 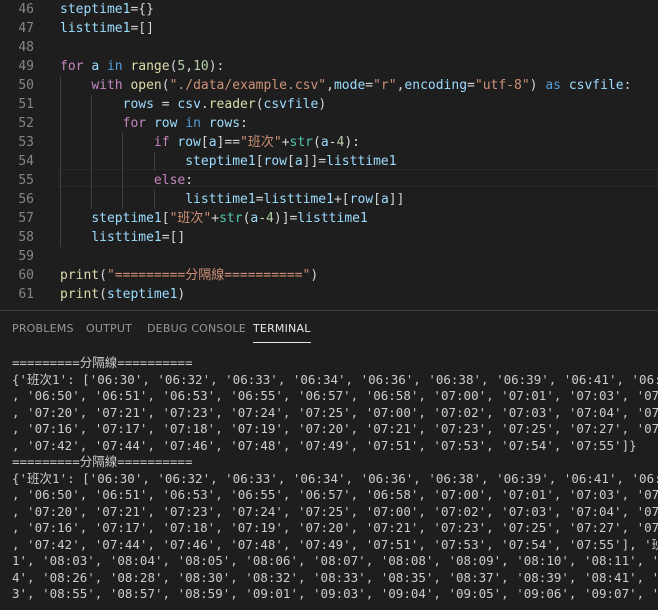 I want to click on code-token: "=========分隔線==========", so click(x=208, y=275).